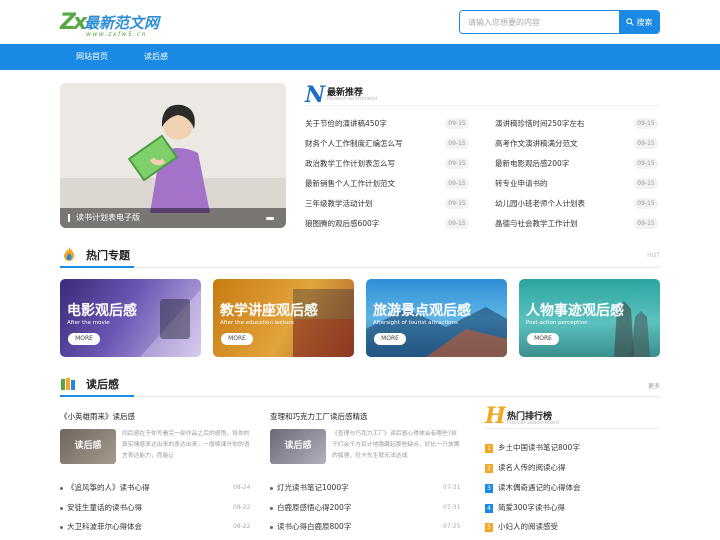 This screenshot has width=720, height=540. What do you see at coordinates (482, 95) in the screenshot?
I see `newest-header: N 最新推荐 Newest recommend` at bounding box center [482, 95].